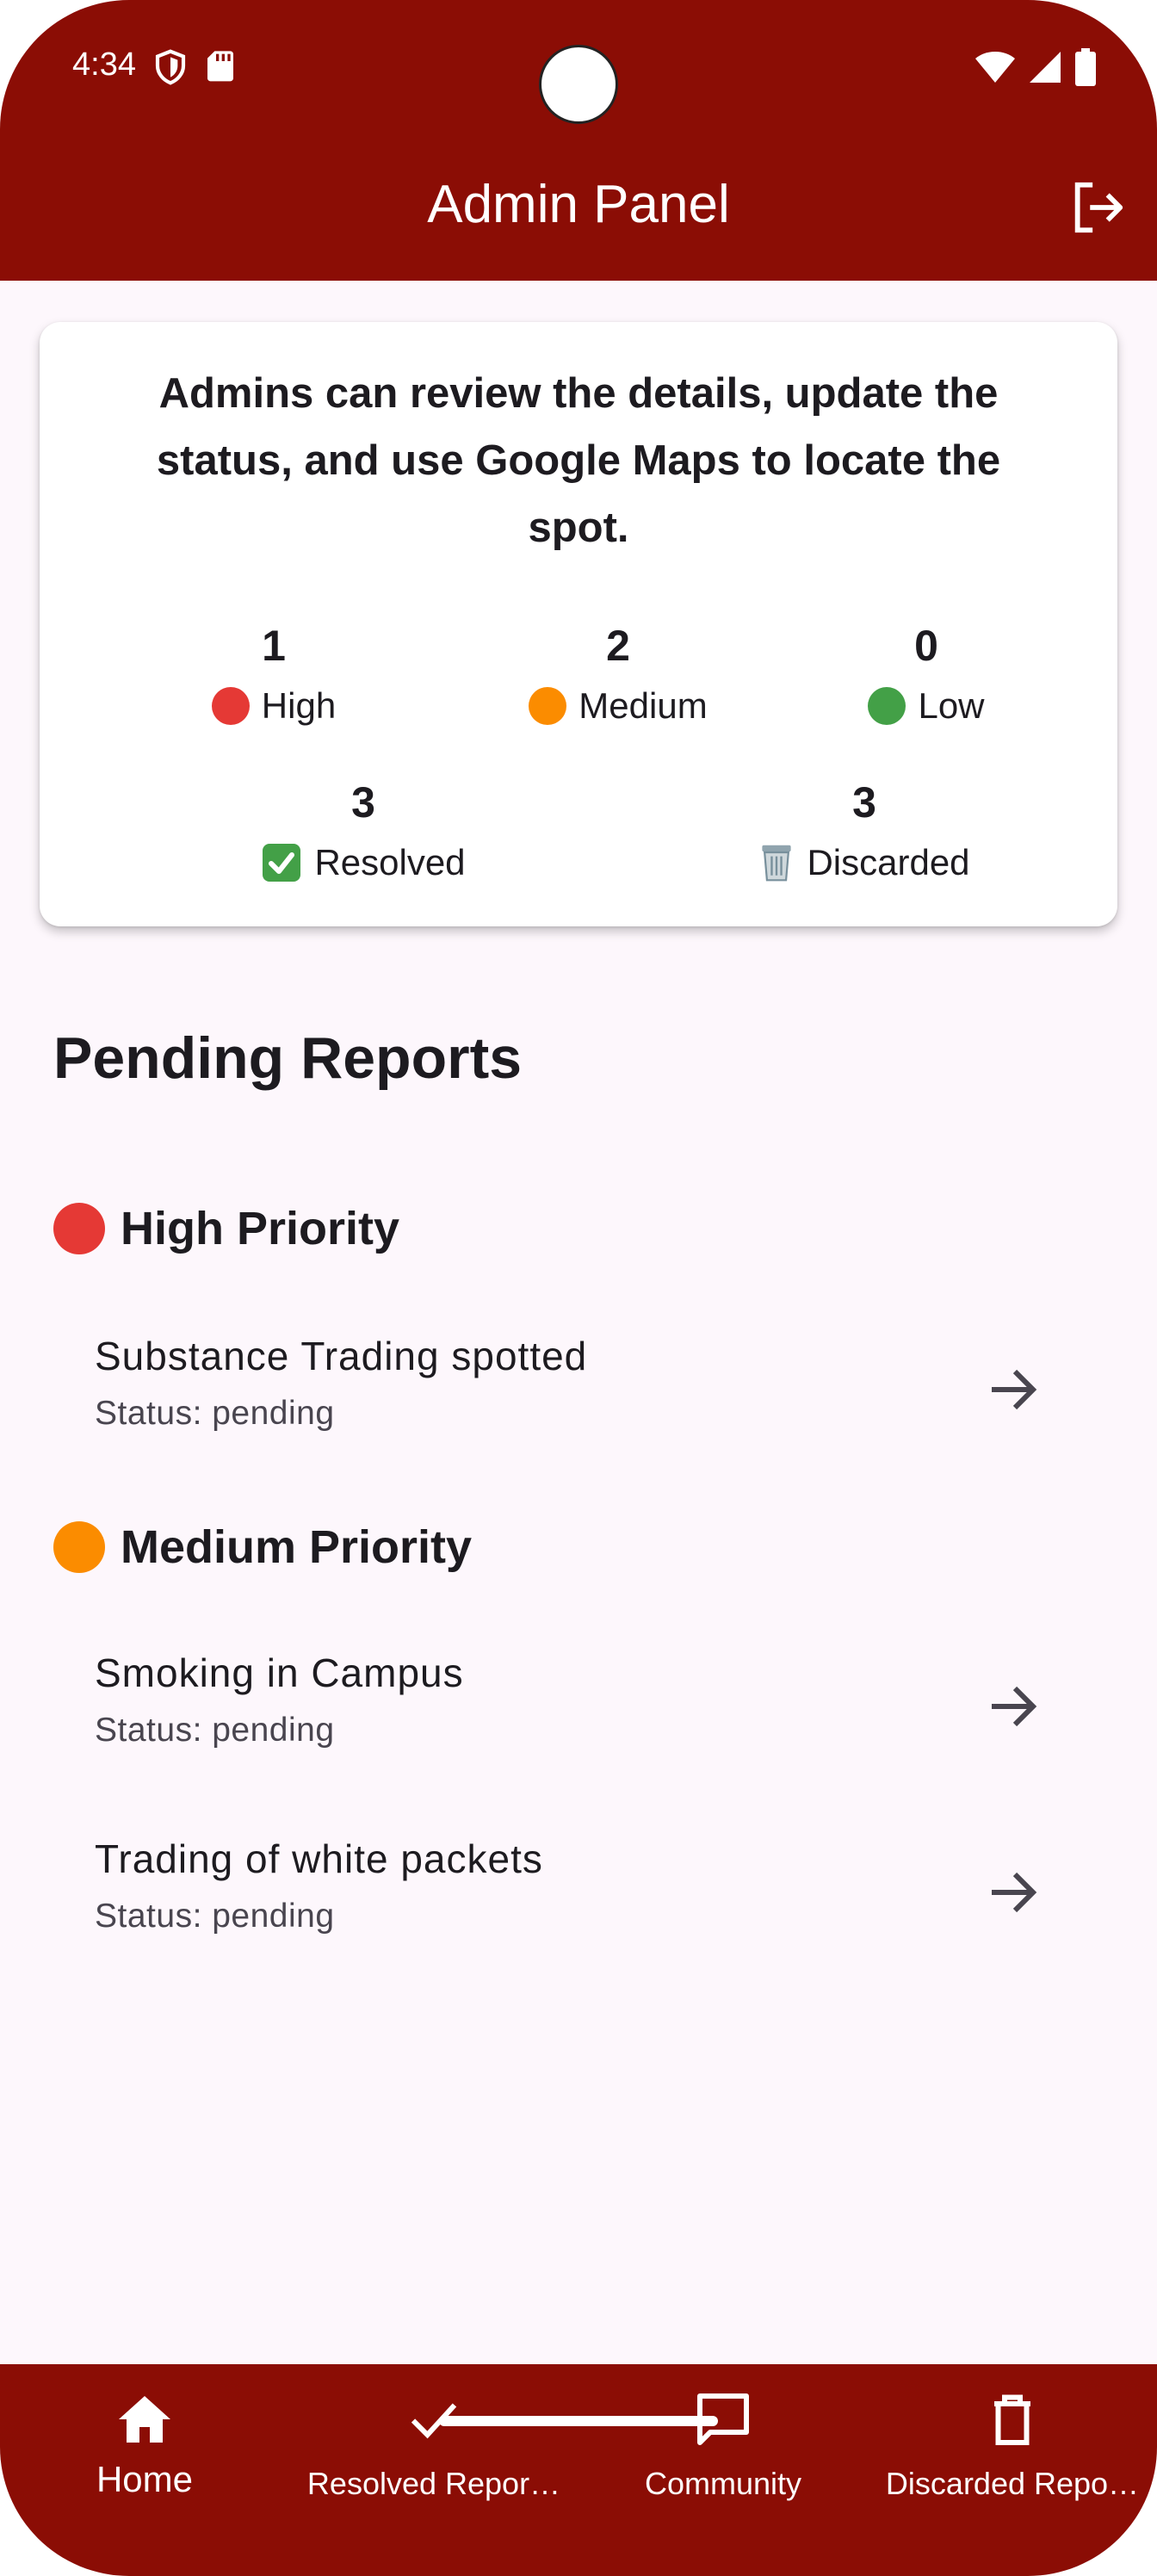  What do you see at coordinates (643, 706) in the screenshot?
I see `stat-medium-label: Medium` at bounding box center [643, 706].